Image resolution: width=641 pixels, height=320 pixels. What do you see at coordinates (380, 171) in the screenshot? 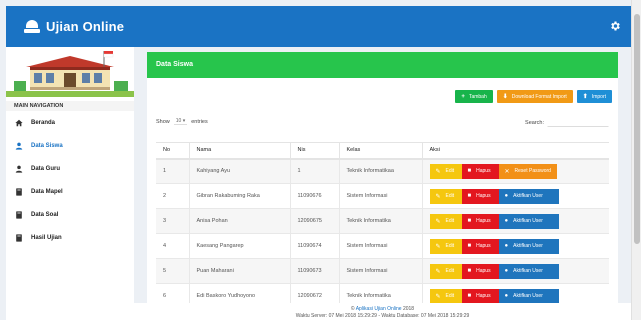
I see `cell-kelas: Teknik Informatikaa` at bounding box center [380, 171].